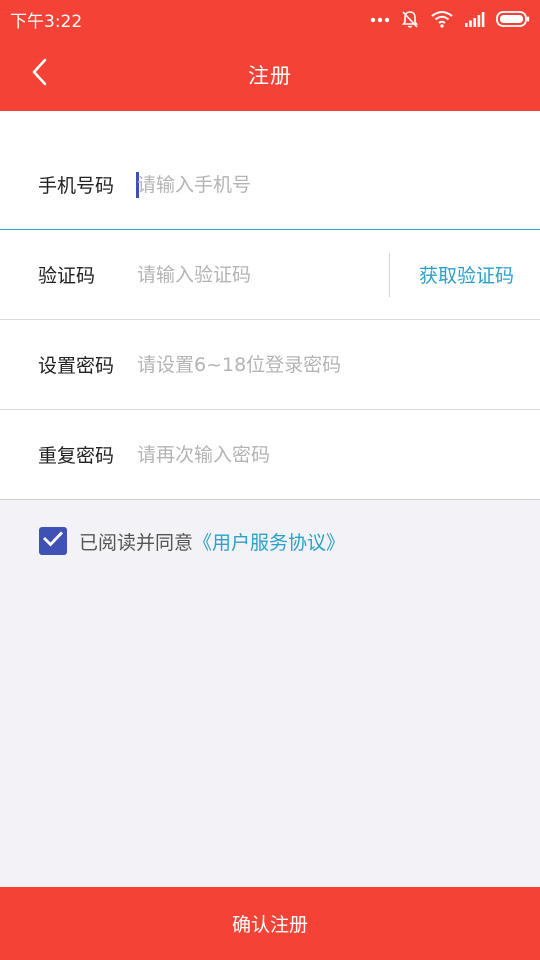 The image size is (540, 960). I want to click on check-icon, so click(53, 541).